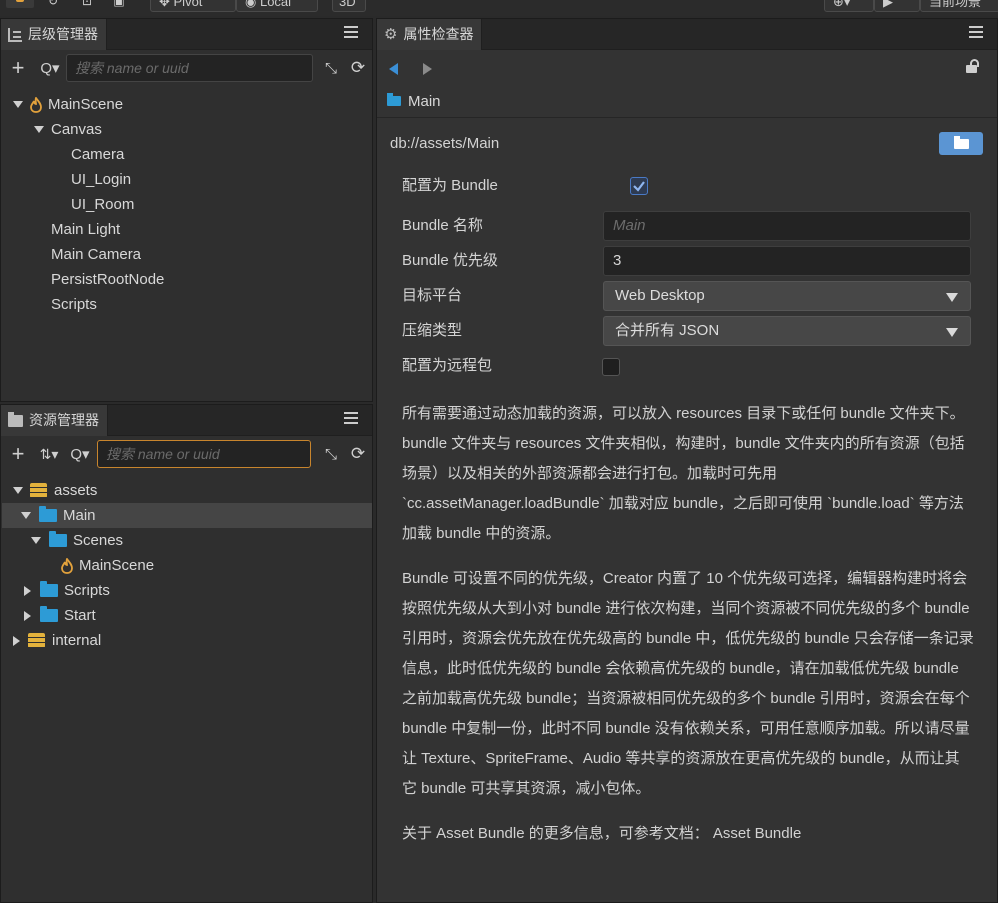 Image resolution: width=998 pixels, height=903 pixels. Describe the element at coordinates (432, 330) in the screenshot. I see `compress-type-label: 压缩类型` at that location.